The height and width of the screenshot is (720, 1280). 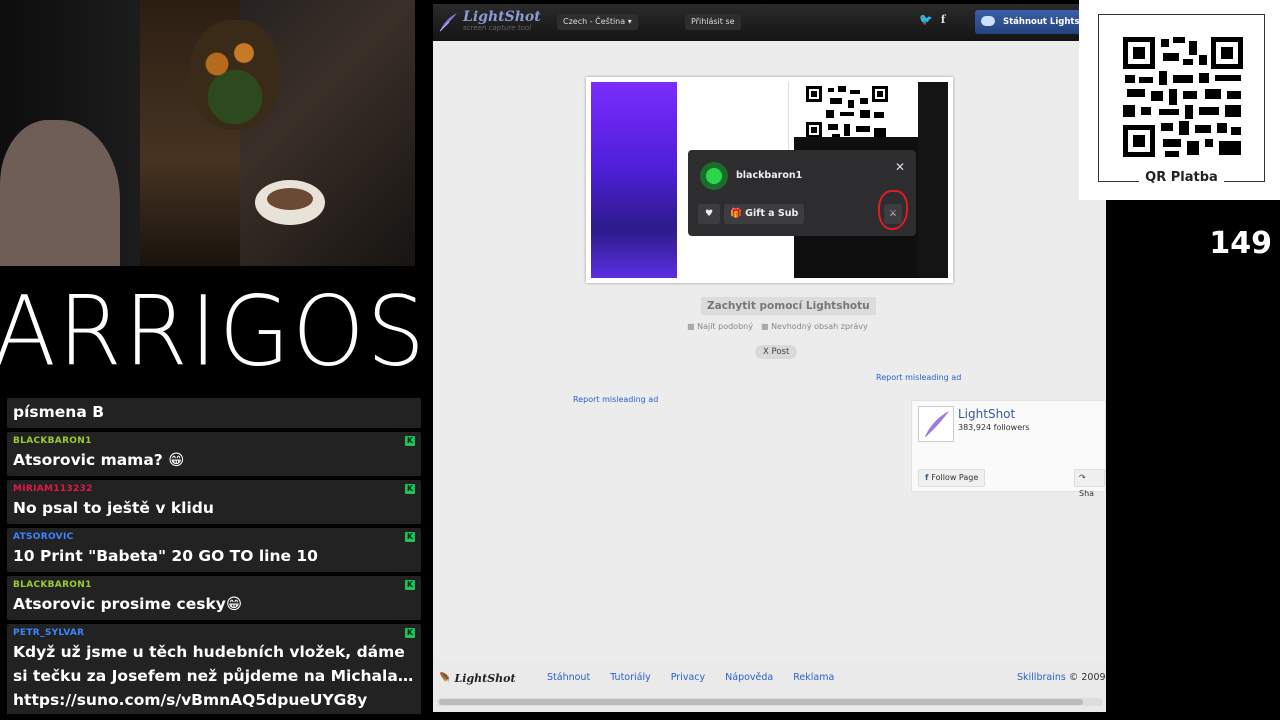 I want to click on image-actions: Najít podobný Nevhodný obsah zprávy, so click(x=777, y=326).